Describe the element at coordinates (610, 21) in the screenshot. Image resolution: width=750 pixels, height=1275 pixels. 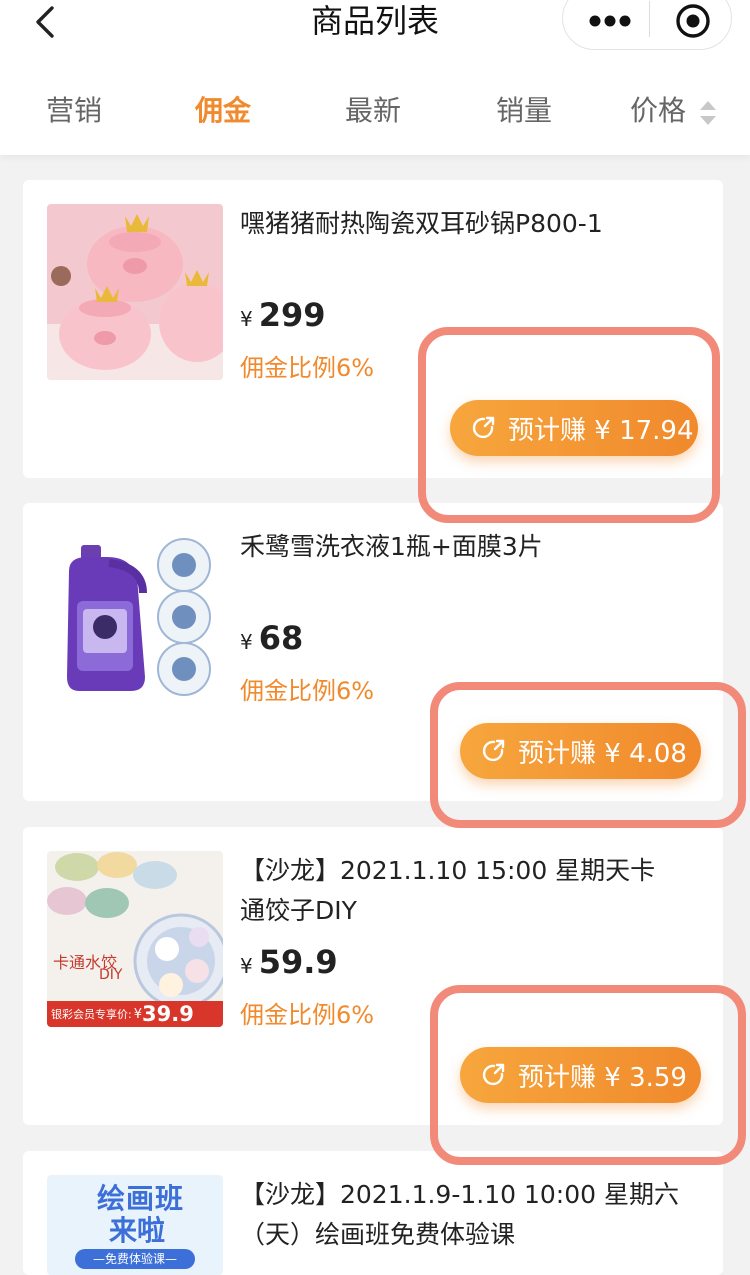
I see `more-dots-icon` at that location.